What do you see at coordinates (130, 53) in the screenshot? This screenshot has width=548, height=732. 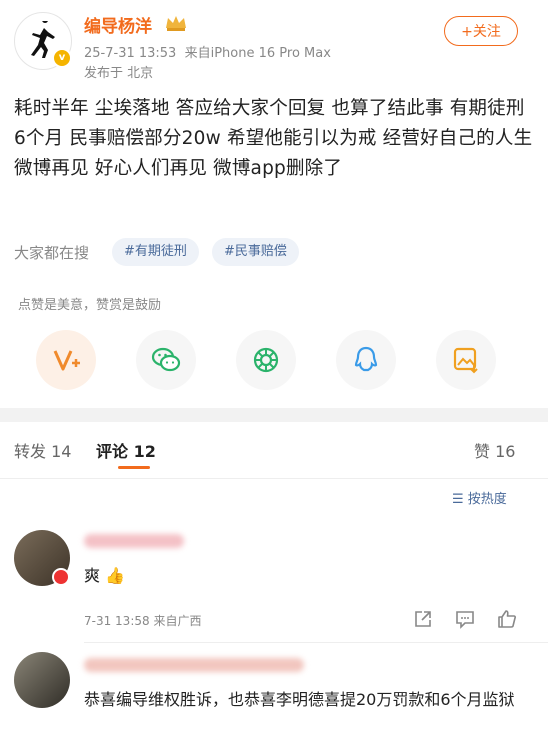 I see `post-timestamp: 25-7-31 13:53` at bounding box center [130, 53].